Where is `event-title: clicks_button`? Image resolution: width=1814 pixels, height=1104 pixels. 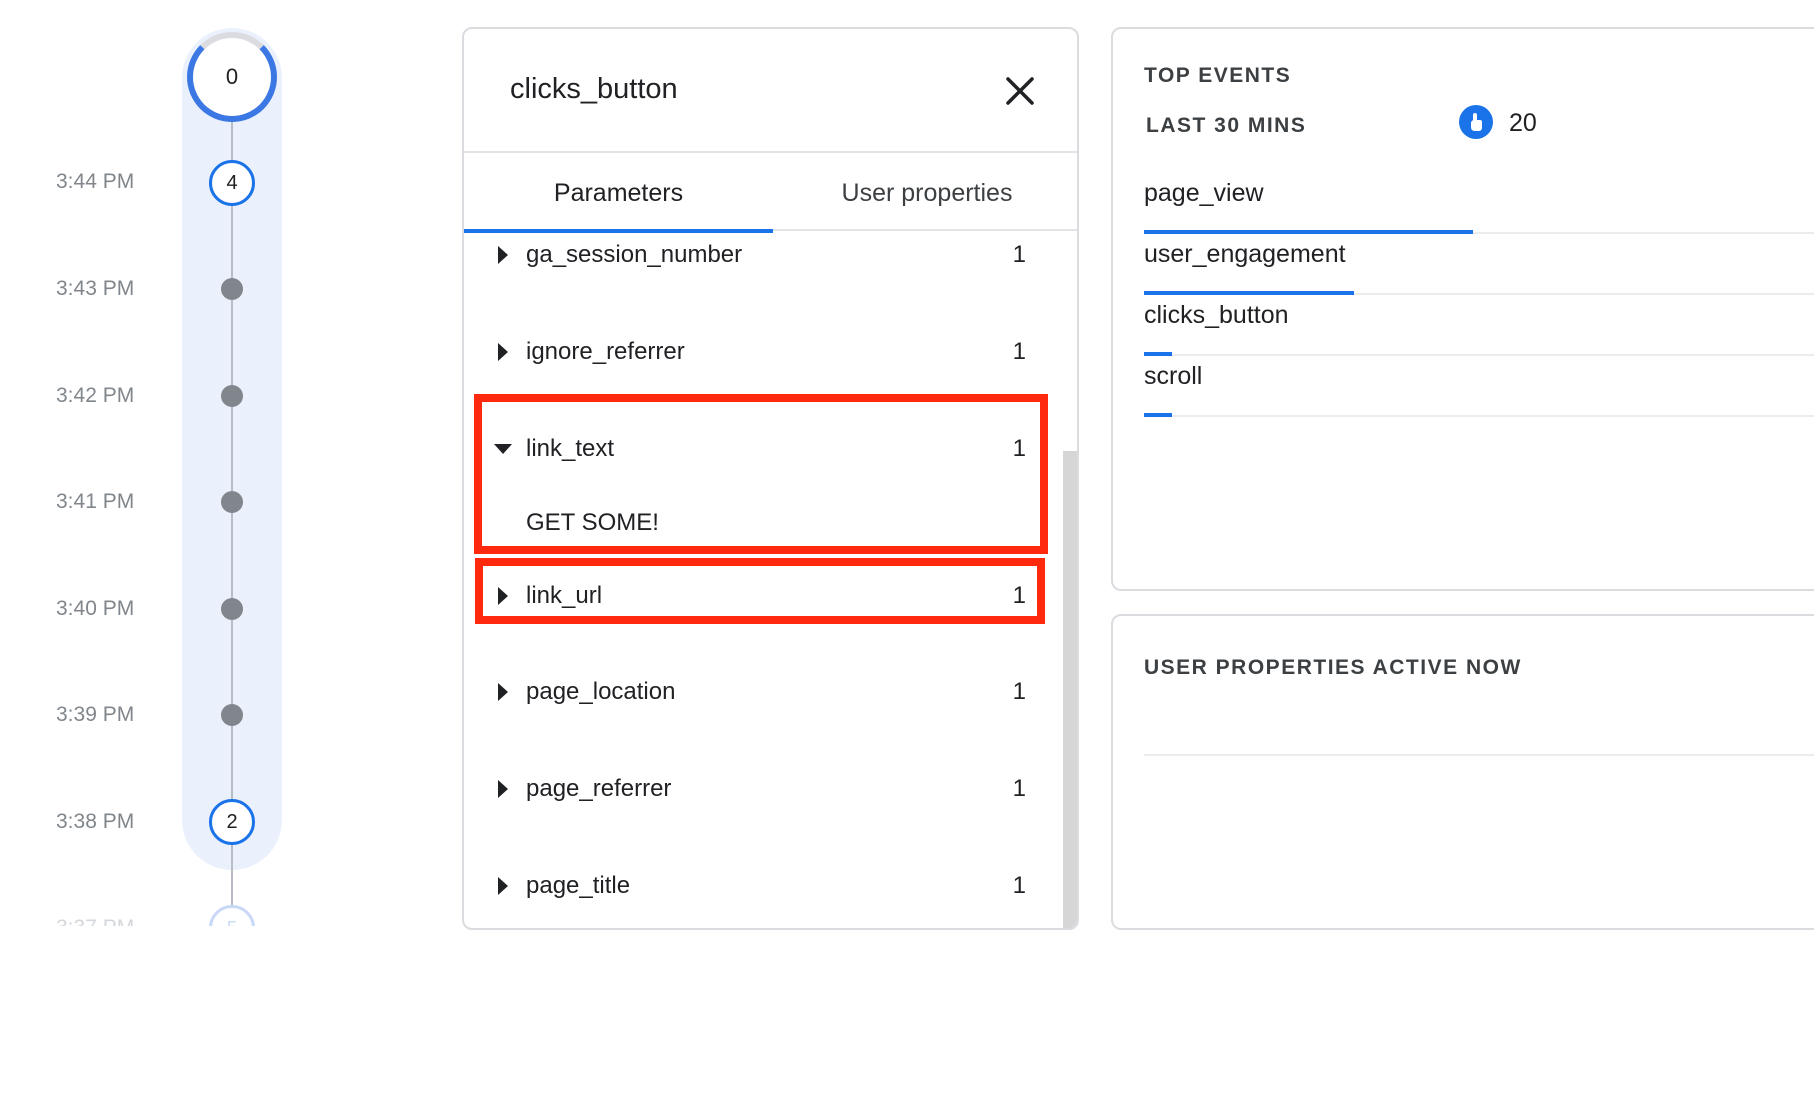 event-title: clicks_button is located at coordinates (594, 89).